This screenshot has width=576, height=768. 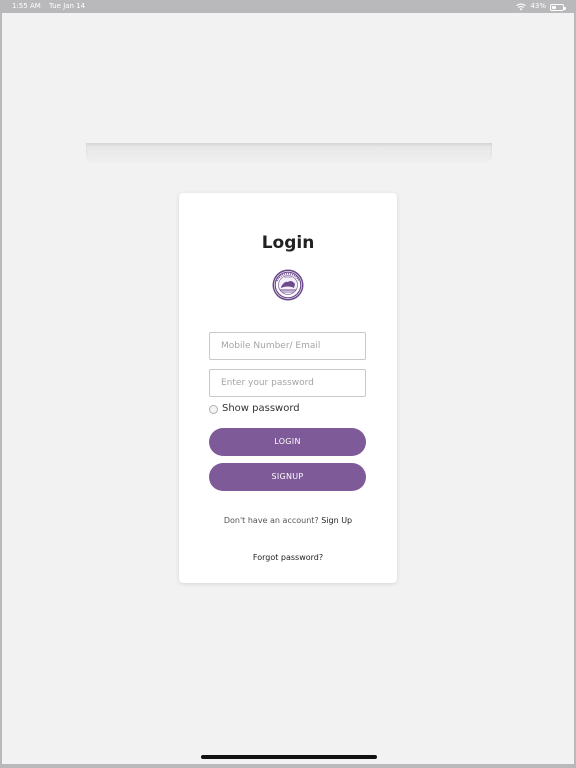 What do you see at coordinates (271, 520) in the screenshot?
I see `no-account-text: Don't have an account?` at bounding box center [271, 520].